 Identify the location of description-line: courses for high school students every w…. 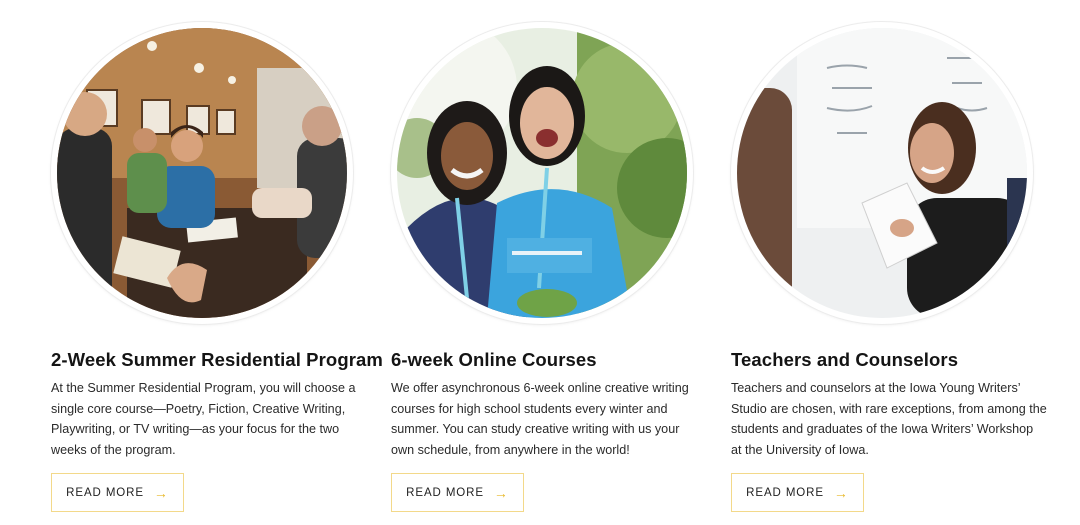
(529, 408).